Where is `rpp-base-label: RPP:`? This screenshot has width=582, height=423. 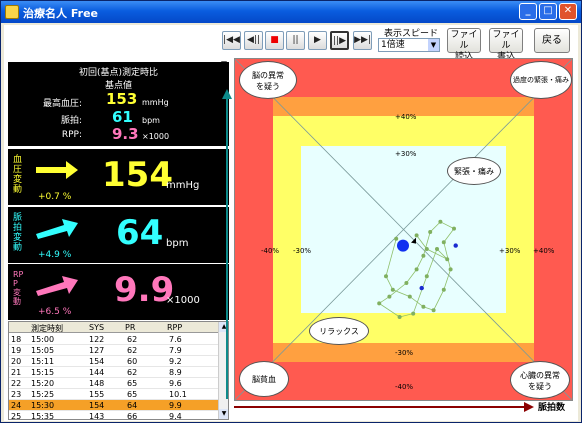
rpp-base-label: RPP: is located at coordinates (71, 135).